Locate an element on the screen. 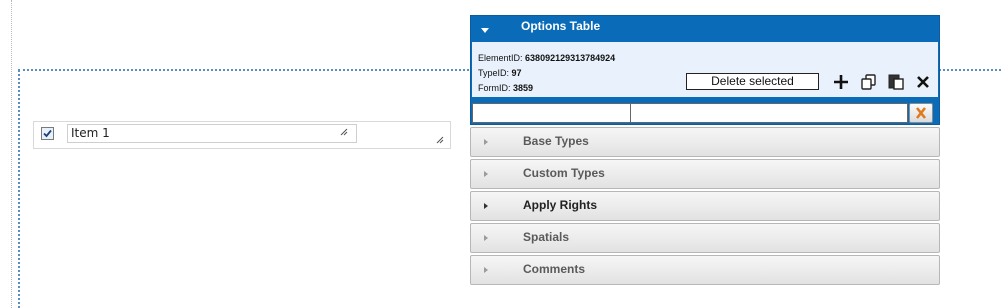 The width and height of the screenshot is (1001, 308). accordion-apply-rights: Apply Rights is located at coordinates (705, 206).